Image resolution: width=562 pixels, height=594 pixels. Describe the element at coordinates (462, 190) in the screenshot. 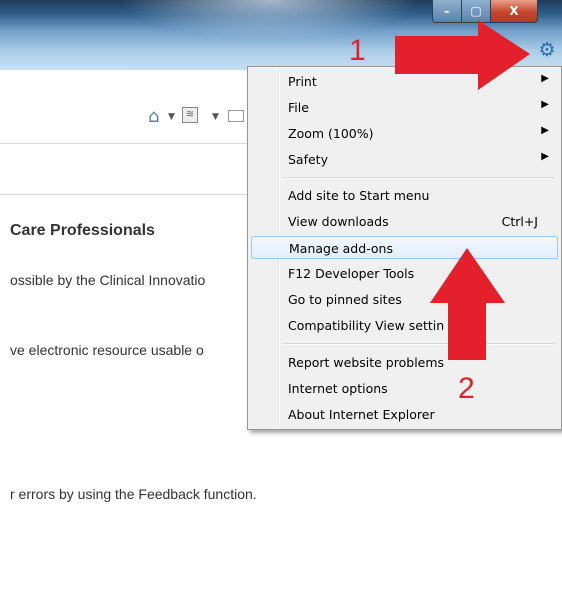

I see `annotation-layer` at that location.